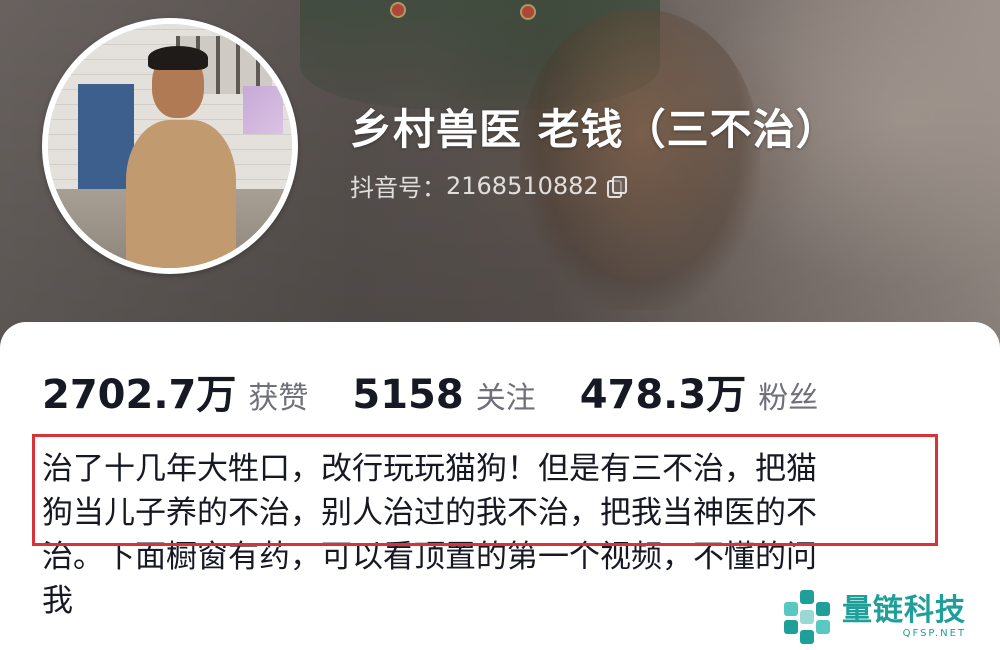  I want to click on stat-label: 获赞, so click(278, 398).